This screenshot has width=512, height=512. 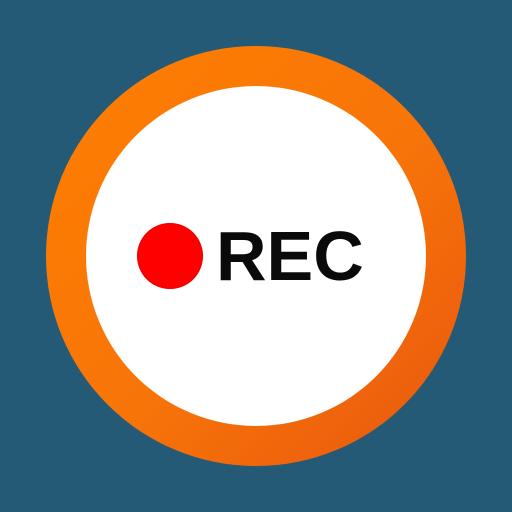 What do you see at coordinates (290, 256) in the screenshot?
I see `rec-label: REC` at bounding box center [290, 256].